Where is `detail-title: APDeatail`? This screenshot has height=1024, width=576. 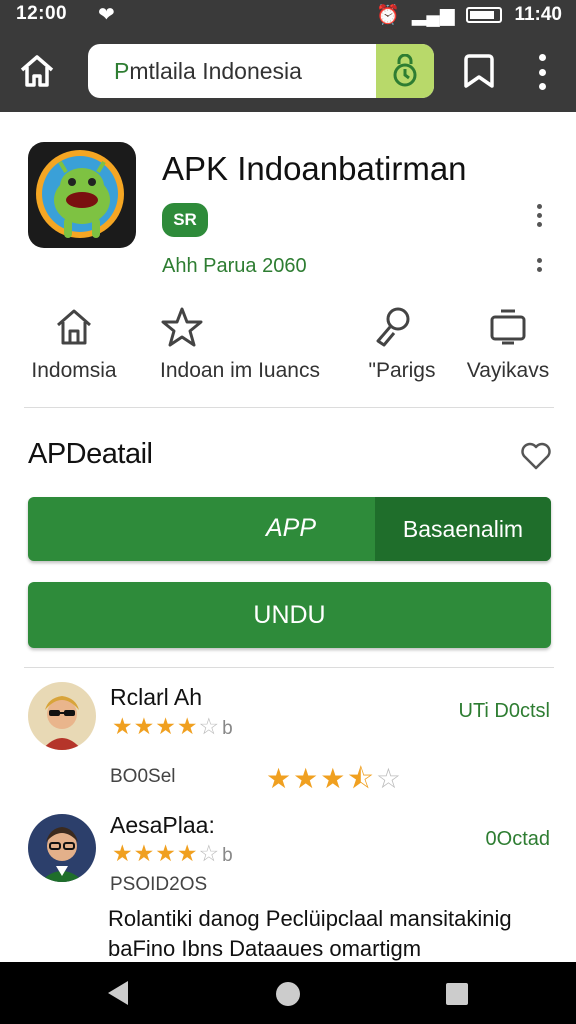 detail-title: APDeatail is located at coordinates (90, 454).